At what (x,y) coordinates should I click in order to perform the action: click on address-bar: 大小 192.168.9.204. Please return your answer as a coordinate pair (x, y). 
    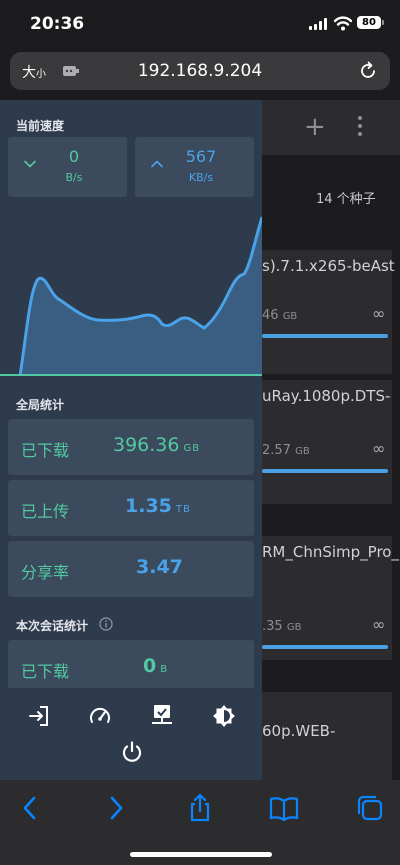
    Looking at the image, I should click on (200, 71).